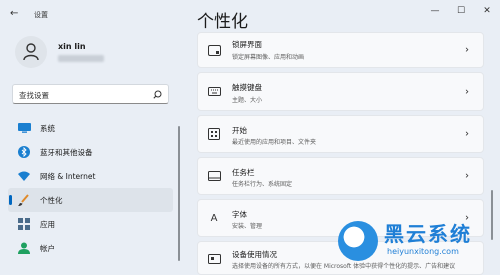 This screenshot has width=500, height=275. I want to click on card-taskbar: 任务栏 任务栏行为、系统固定 ›, so click(340, 176).